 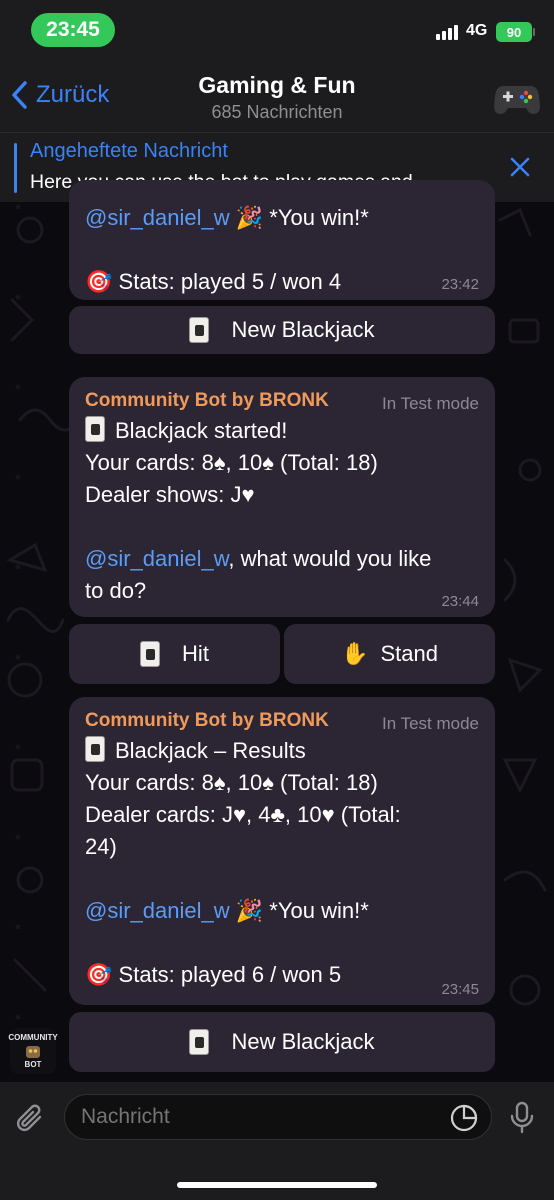 What do you see at coordinates (170, 494) in the screenshot?
I see `dealer-shows: Dealer shows: J♥` at bounding box center [170, 494].